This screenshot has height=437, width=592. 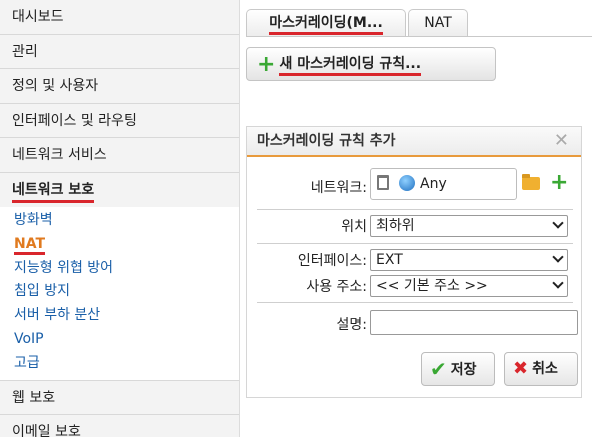 I want to click on sidebar-item-network-protection: 네트워크 보호, so click(x=119, y=189).